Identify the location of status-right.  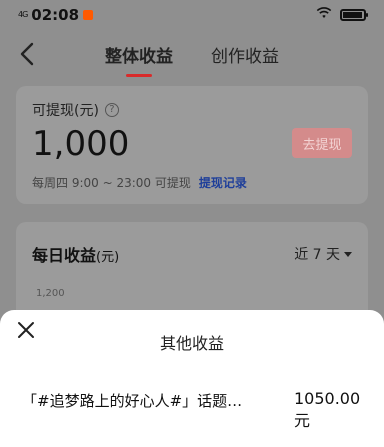
(342, 15).